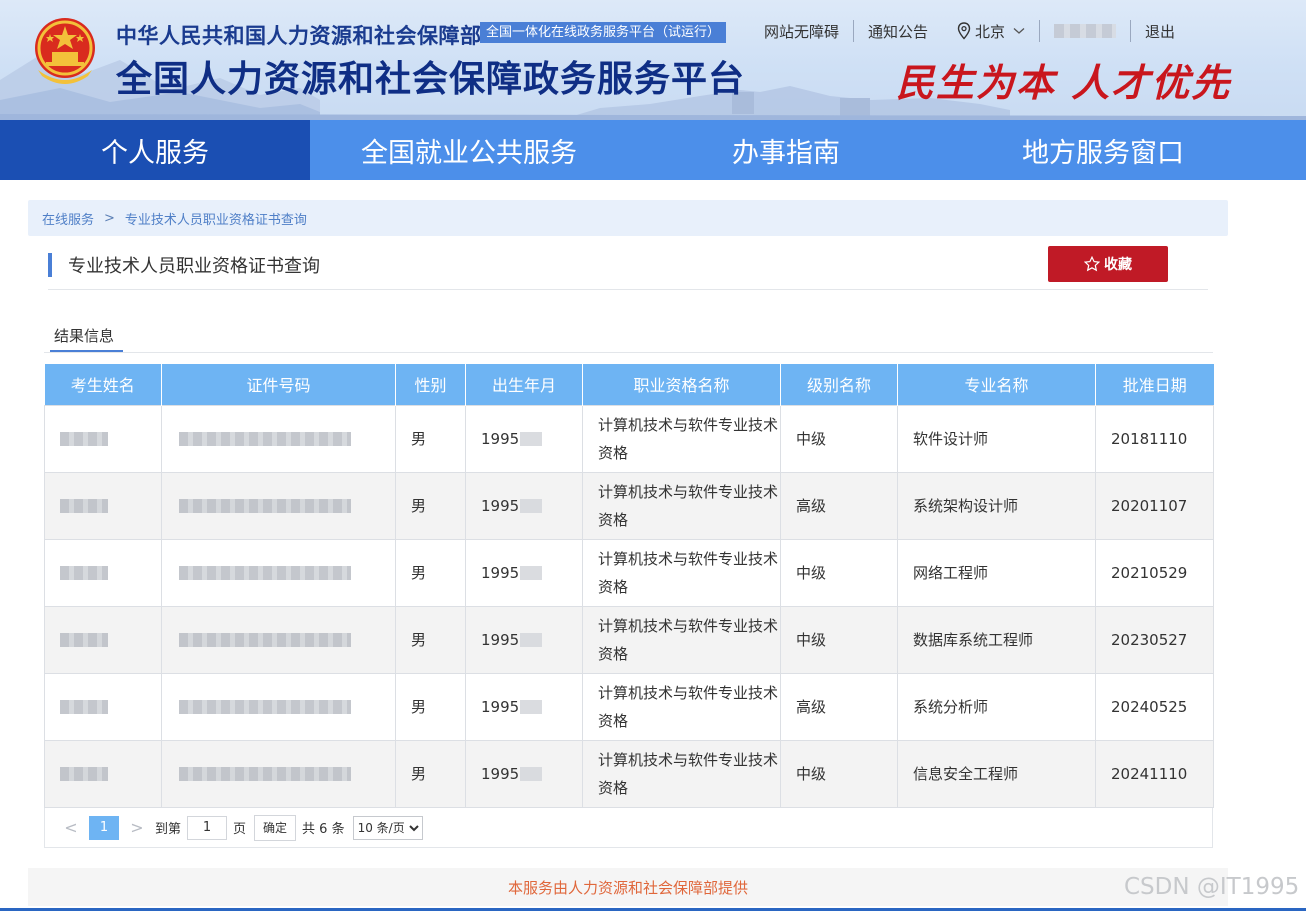  I want to click on page-size-select: 10 条/页, so click(387, 827).